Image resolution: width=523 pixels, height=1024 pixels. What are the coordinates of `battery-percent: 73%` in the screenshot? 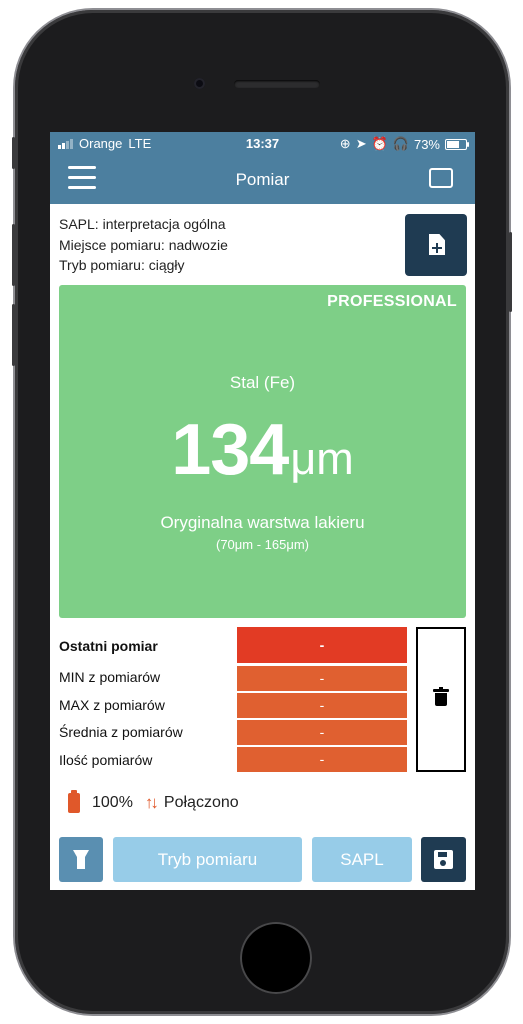 It's located at (426, 144).